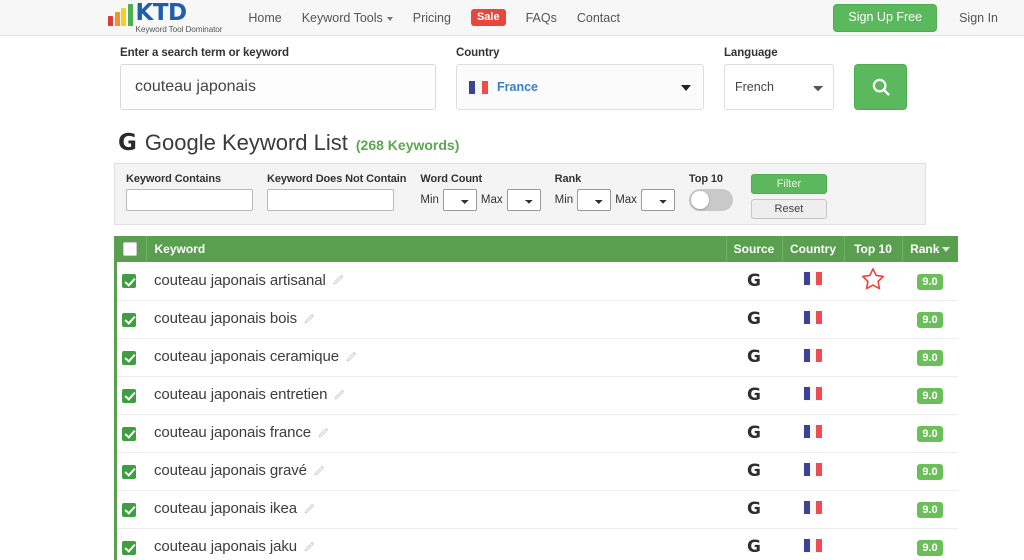 The width and height of the screenshot is (1024, 560). I want to click on keyword-text: couteau japonais ceramique, so click(247, 357).